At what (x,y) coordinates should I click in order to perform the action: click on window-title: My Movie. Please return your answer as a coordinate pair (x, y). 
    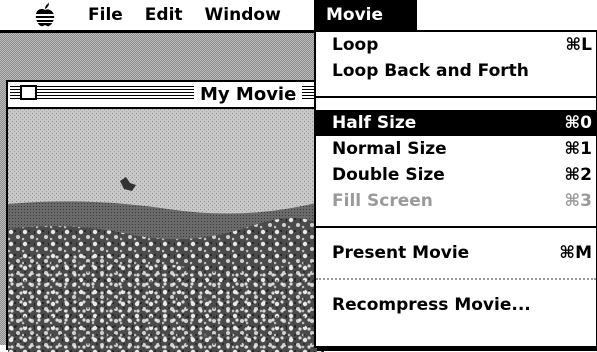
    Looking at the image, I should click on (248, 94).